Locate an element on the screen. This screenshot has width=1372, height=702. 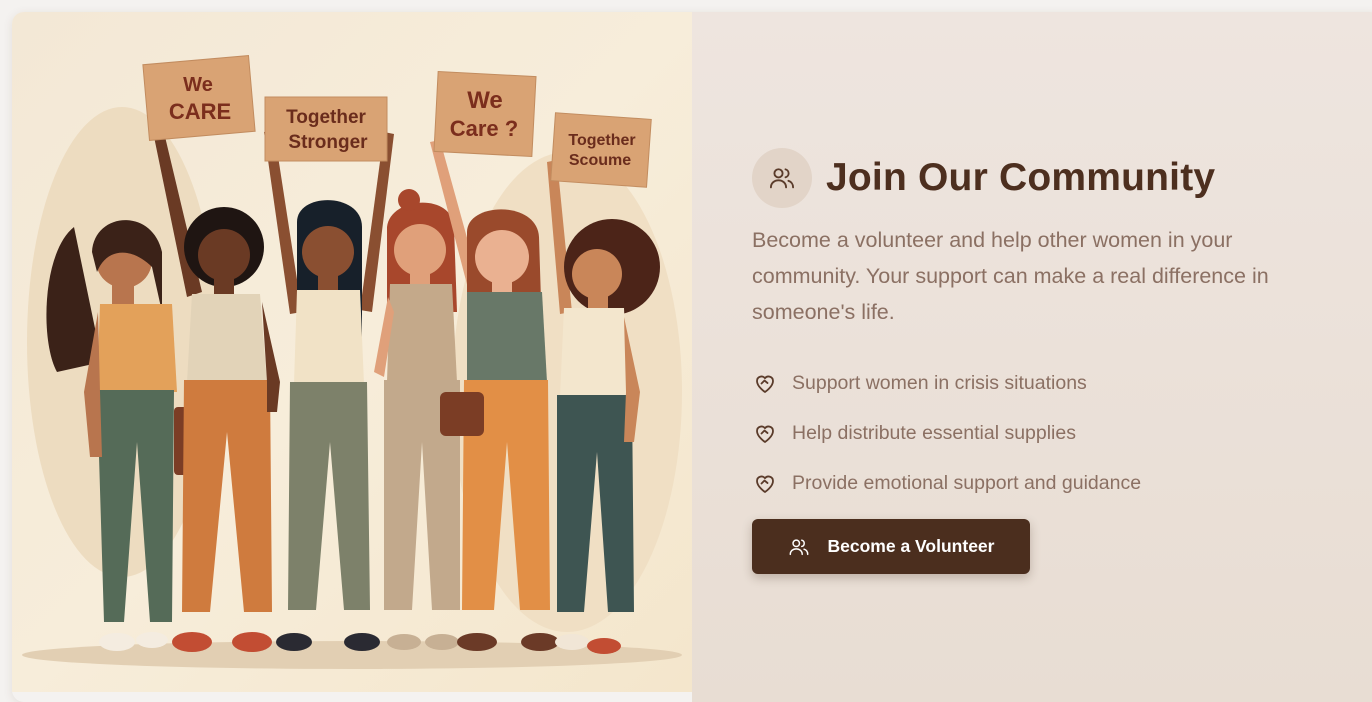
svg-text: Stronger is located at coordinates (328, 142).